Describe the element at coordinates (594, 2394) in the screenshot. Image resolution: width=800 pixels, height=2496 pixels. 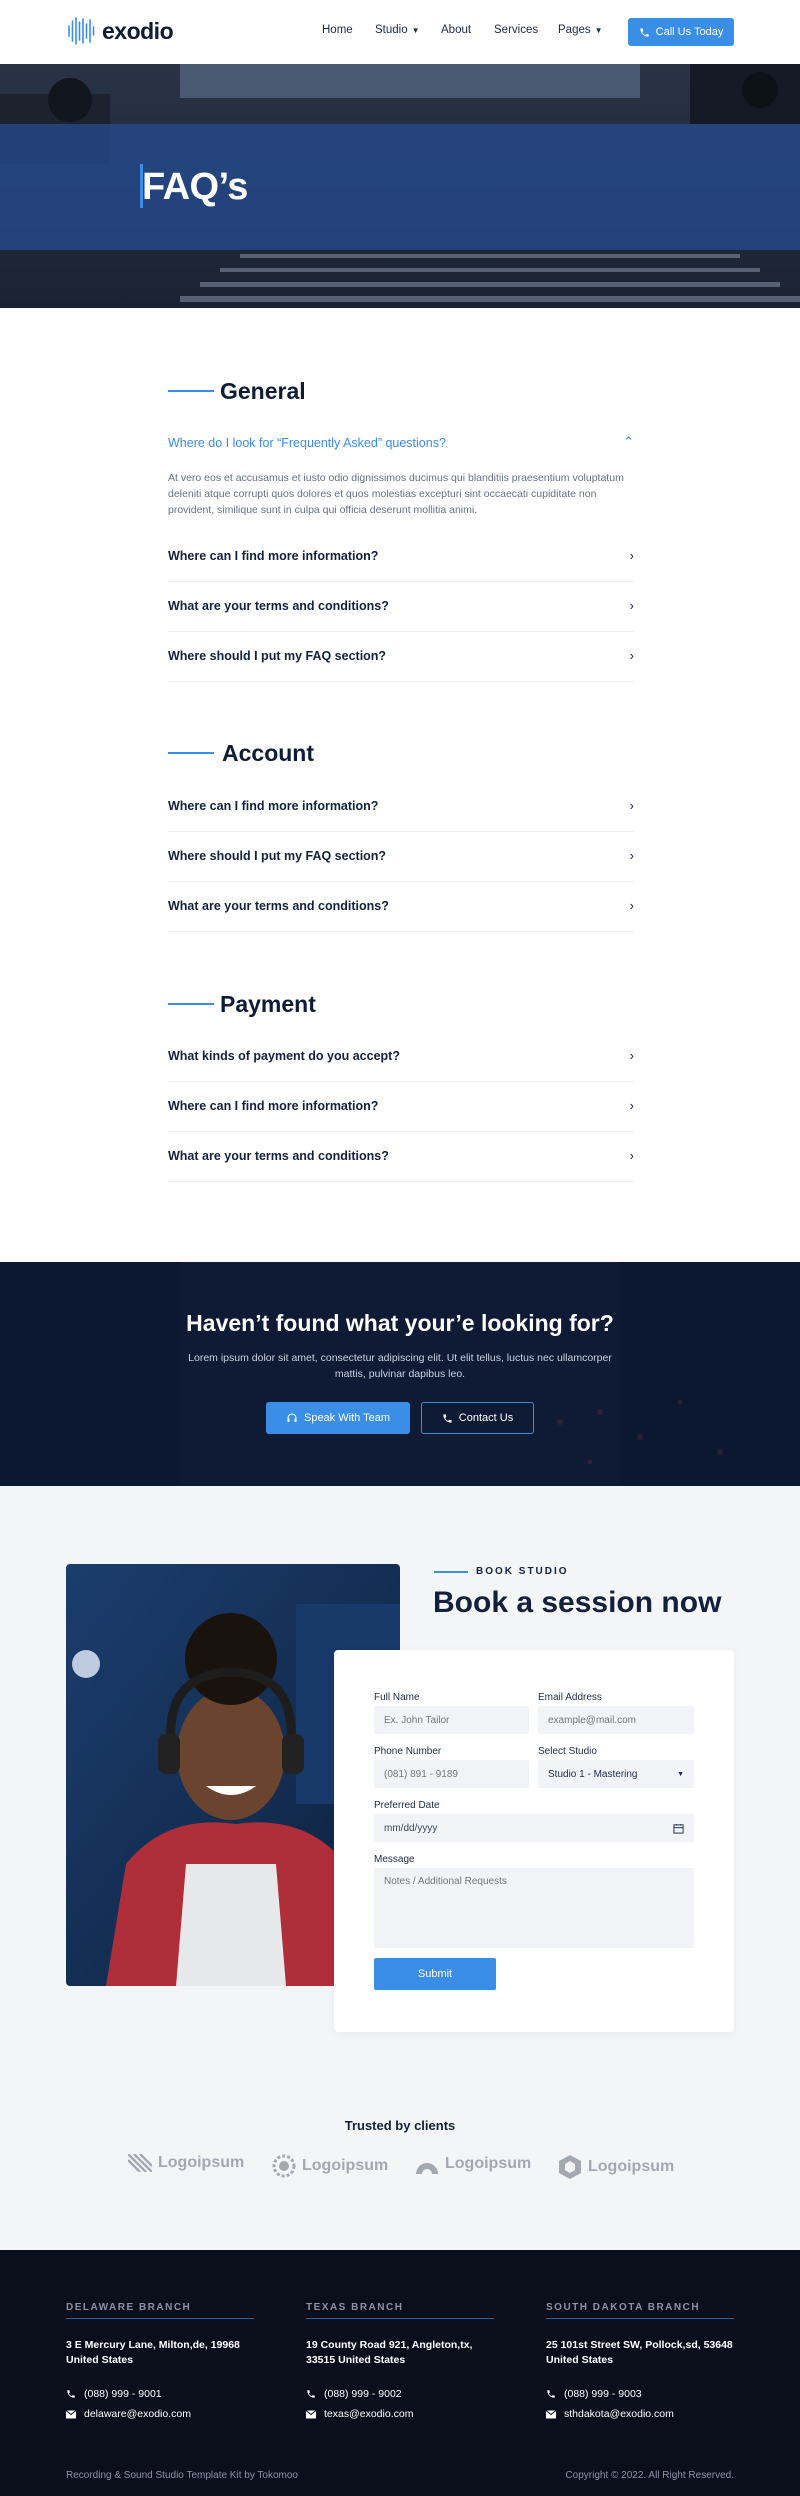
I see `branch-phone: (088) 999 - 9003` at that location.